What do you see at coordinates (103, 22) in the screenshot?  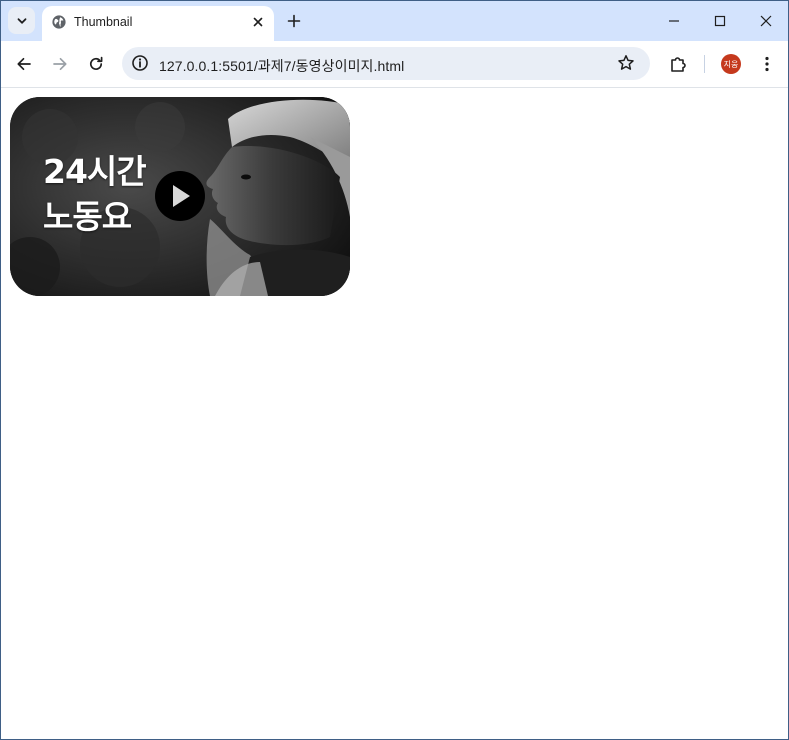 I see `tab-title: Thumbnail` at bounding box center [103, 22].